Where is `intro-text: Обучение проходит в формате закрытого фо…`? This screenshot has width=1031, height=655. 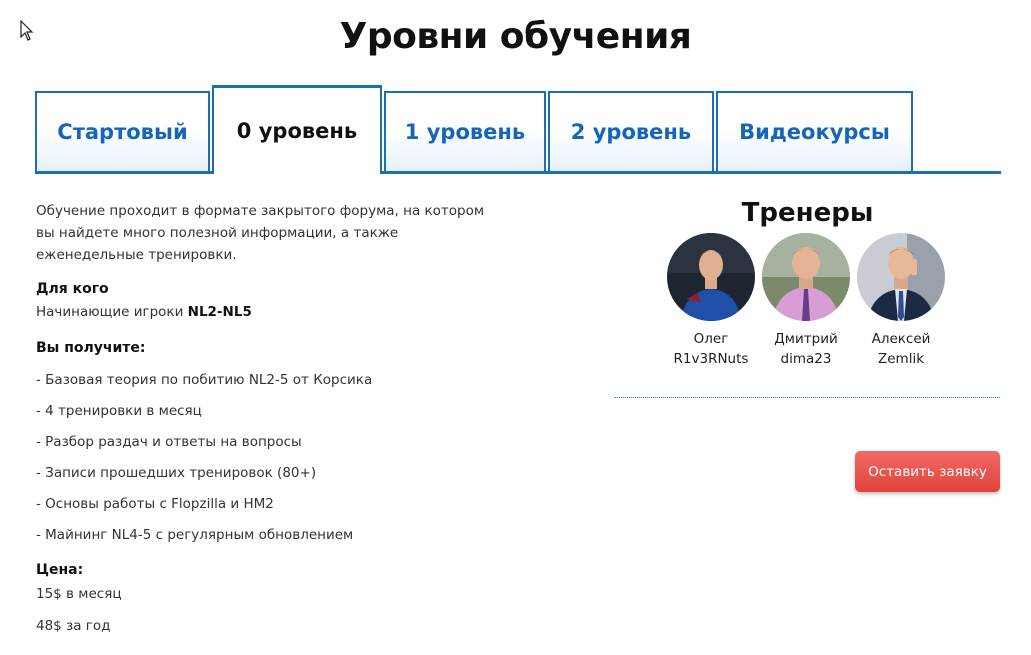 intro-text: Обучение проходит в формате закрытого фо… is located at coordinates (260, 233).